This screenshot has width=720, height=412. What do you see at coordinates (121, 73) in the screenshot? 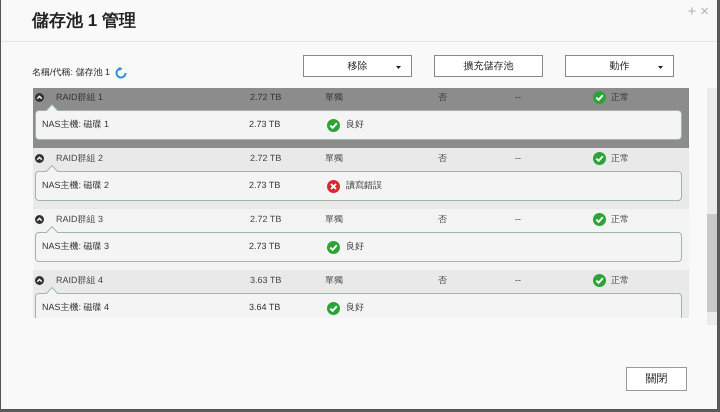
I see `refresh-icon` at bounding box center [121, 73].